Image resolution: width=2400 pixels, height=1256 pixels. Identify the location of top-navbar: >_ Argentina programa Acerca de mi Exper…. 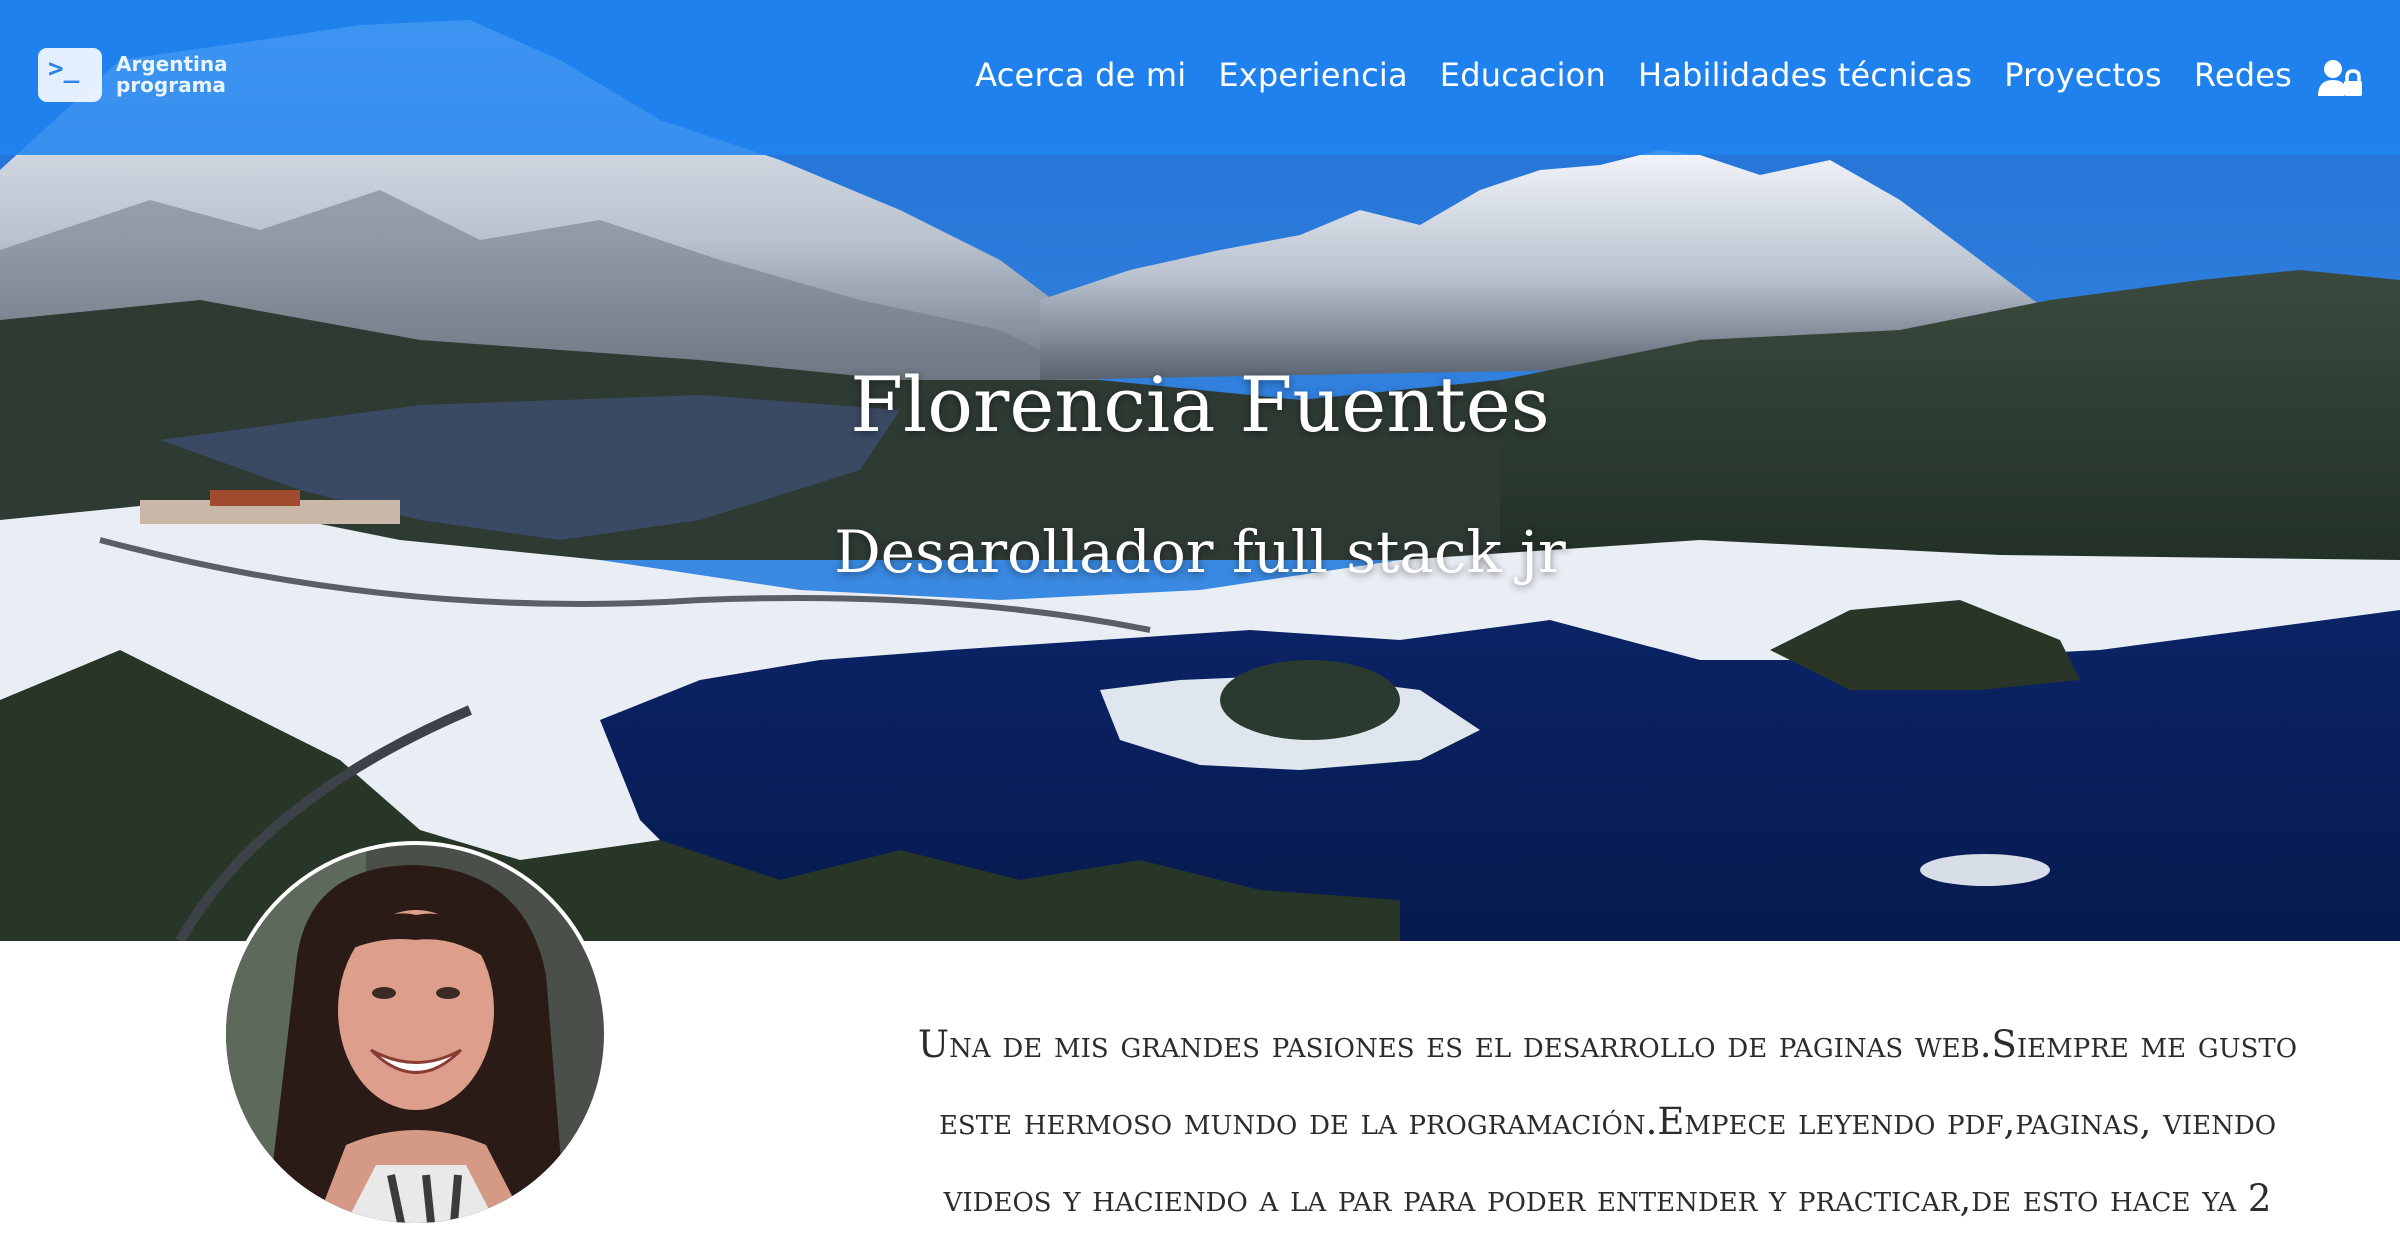
(1200, 77).